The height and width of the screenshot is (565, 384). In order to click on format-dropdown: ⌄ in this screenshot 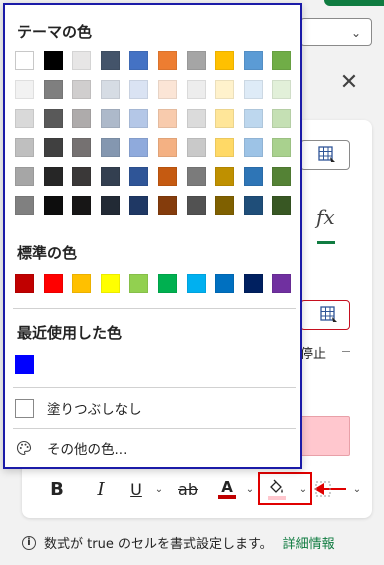, I will do `click(336, 32)`.